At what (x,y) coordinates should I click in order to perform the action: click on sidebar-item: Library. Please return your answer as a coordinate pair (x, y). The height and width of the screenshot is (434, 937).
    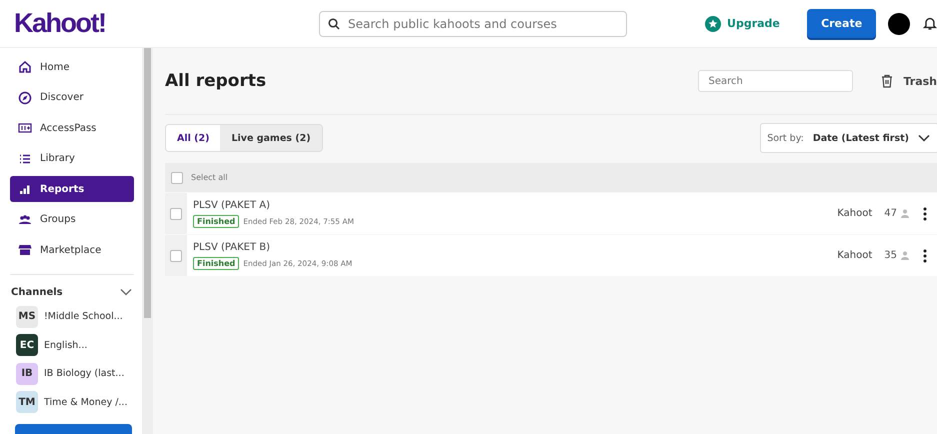
    Looking at the image, I should click on (72, 159).